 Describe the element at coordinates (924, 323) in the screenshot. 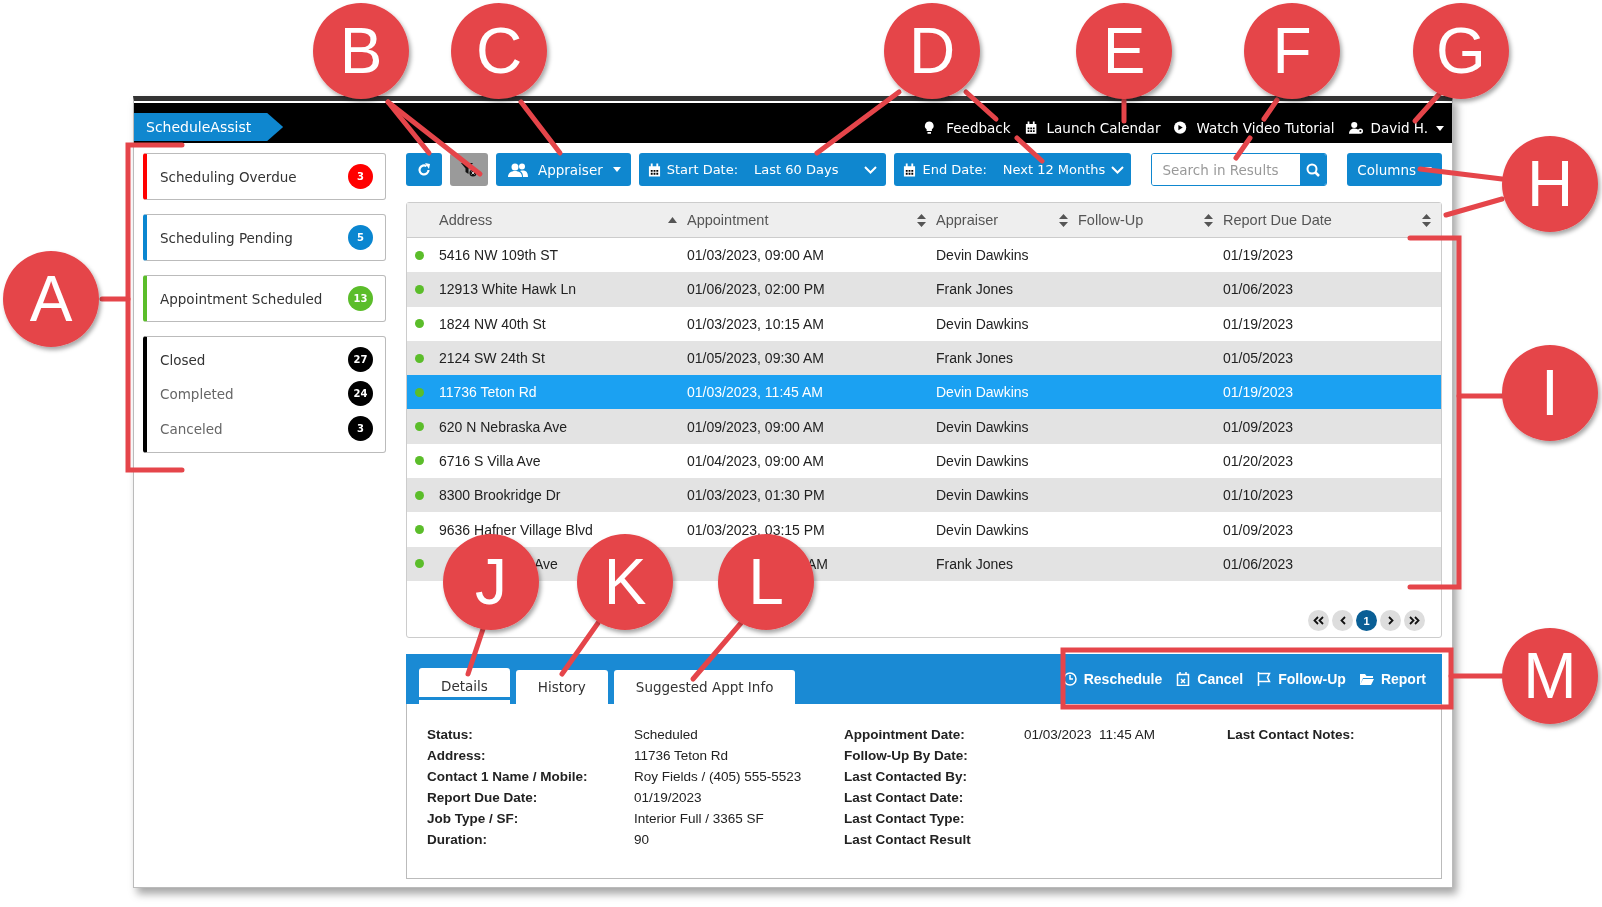

I see `table-row: 1824 NW 40th St 01/03/2023, 10:15 AM Devin Dawkins 01/19/2023` at that location.